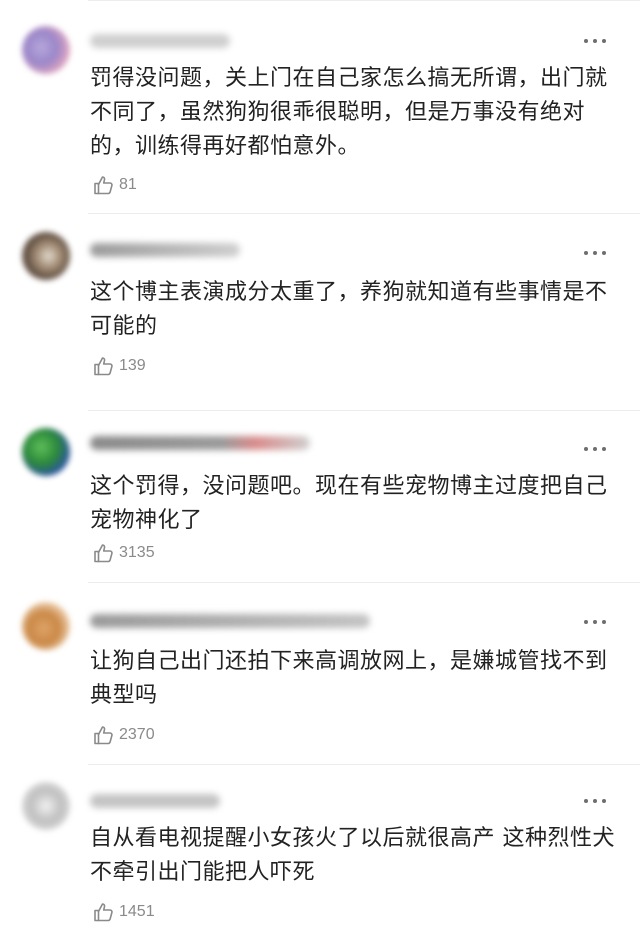  What do you see at coordinates (349, 503) in the screenshot?
I see `comment-text: 这个罚得，没问题吧。现在有些宠物博主过度把自己宠物神化了` at bounding box center [349, 503].